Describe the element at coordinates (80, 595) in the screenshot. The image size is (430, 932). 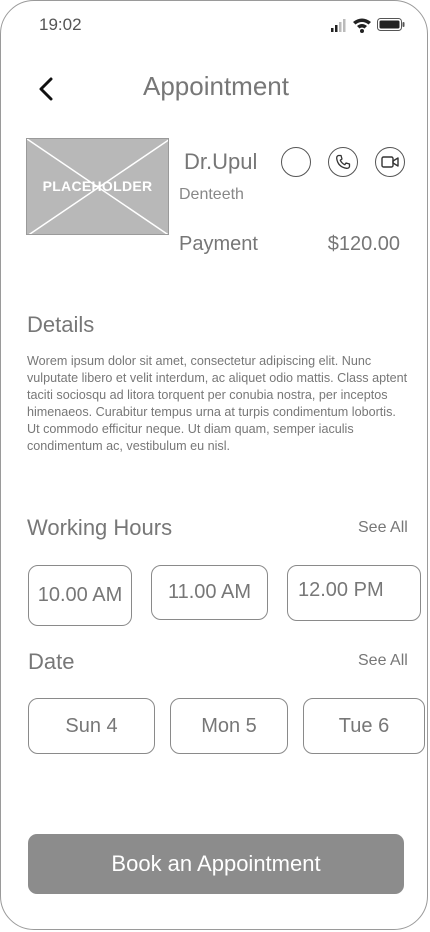
I see `time-slot-button: 10.00 AM` at that location.